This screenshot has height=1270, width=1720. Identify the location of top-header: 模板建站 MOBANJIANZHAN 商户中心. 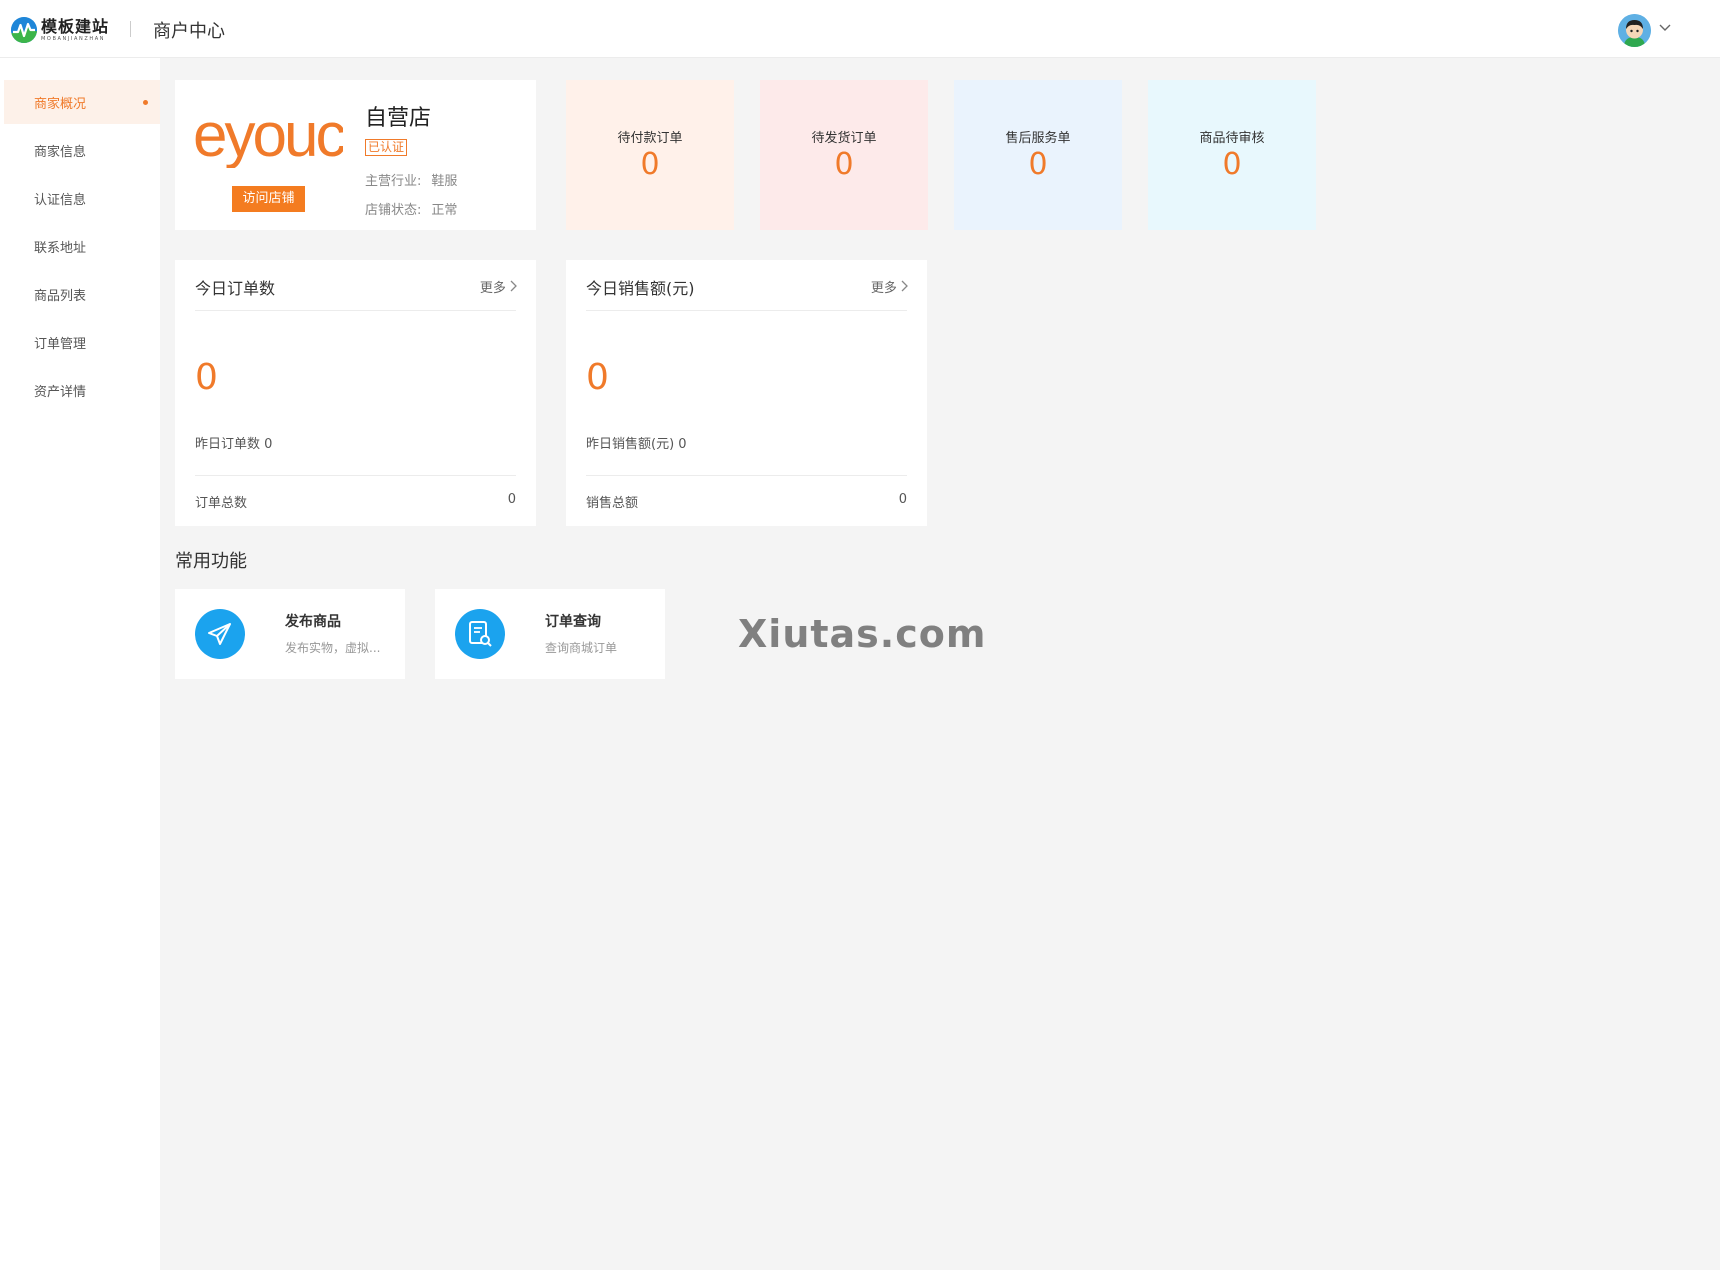
(860, 29).